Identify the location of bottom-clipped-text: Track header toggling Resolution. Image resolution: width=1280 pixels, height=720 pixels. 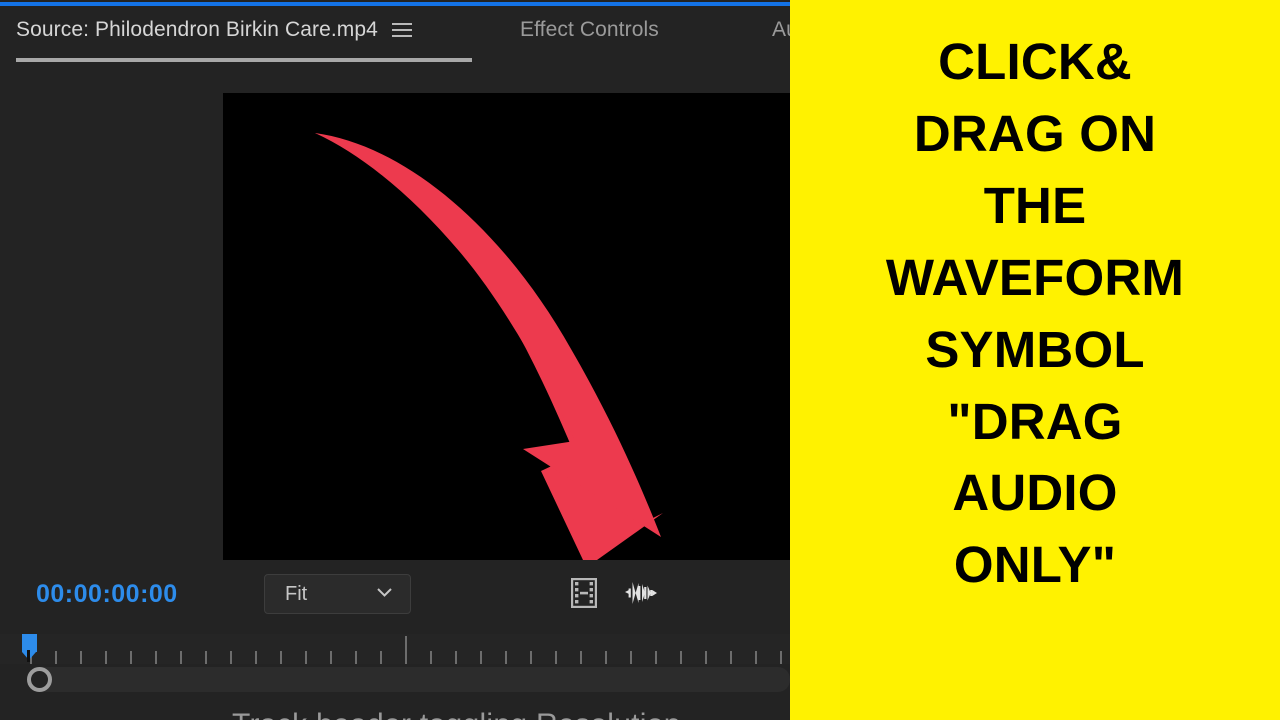
(456, 714).